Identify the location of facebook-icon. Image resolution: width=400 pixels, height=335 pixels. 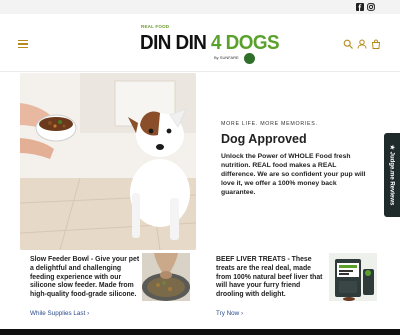
(360, 7).